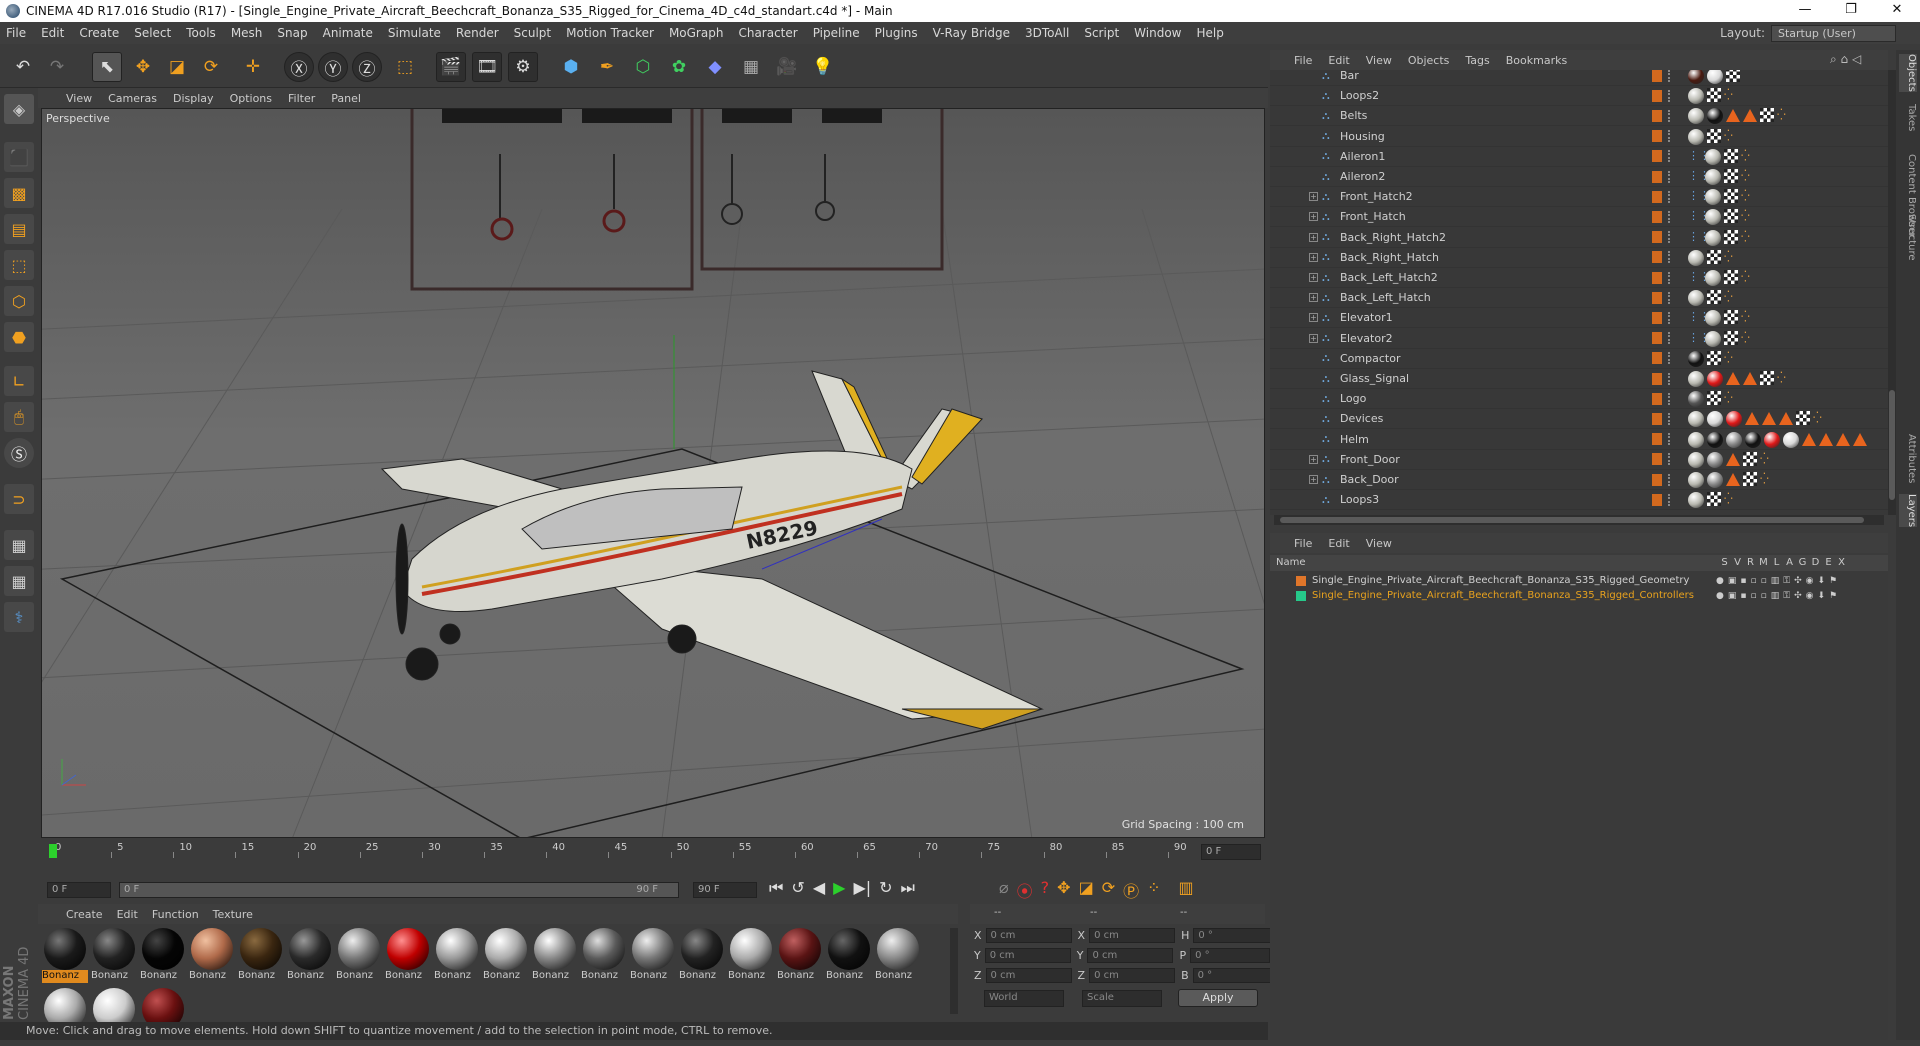  I want to click on menu-mograph: MoGraph, so click(696, 33).